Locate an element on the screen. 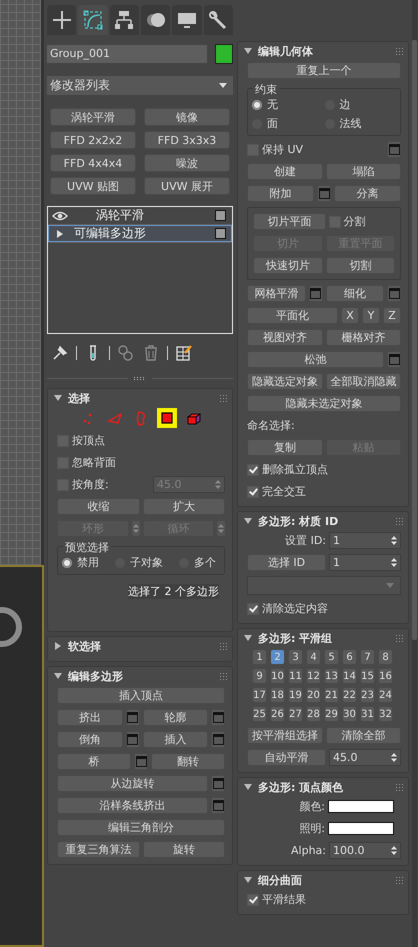 The image size is (418, 947). modifier-button: FFD 3x3x3 is located at coordinates (187, 140).